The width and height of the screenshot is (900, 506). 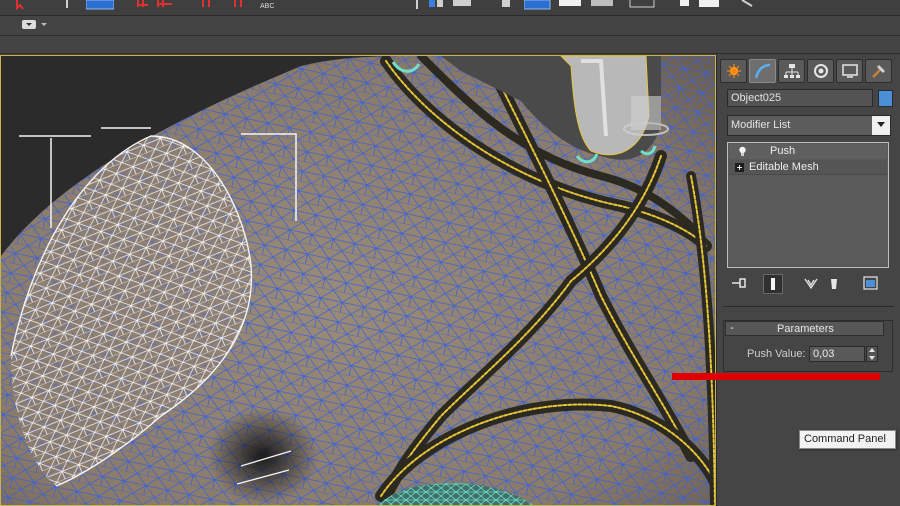 I want to click on create-icon, so click(x=733, y=71).